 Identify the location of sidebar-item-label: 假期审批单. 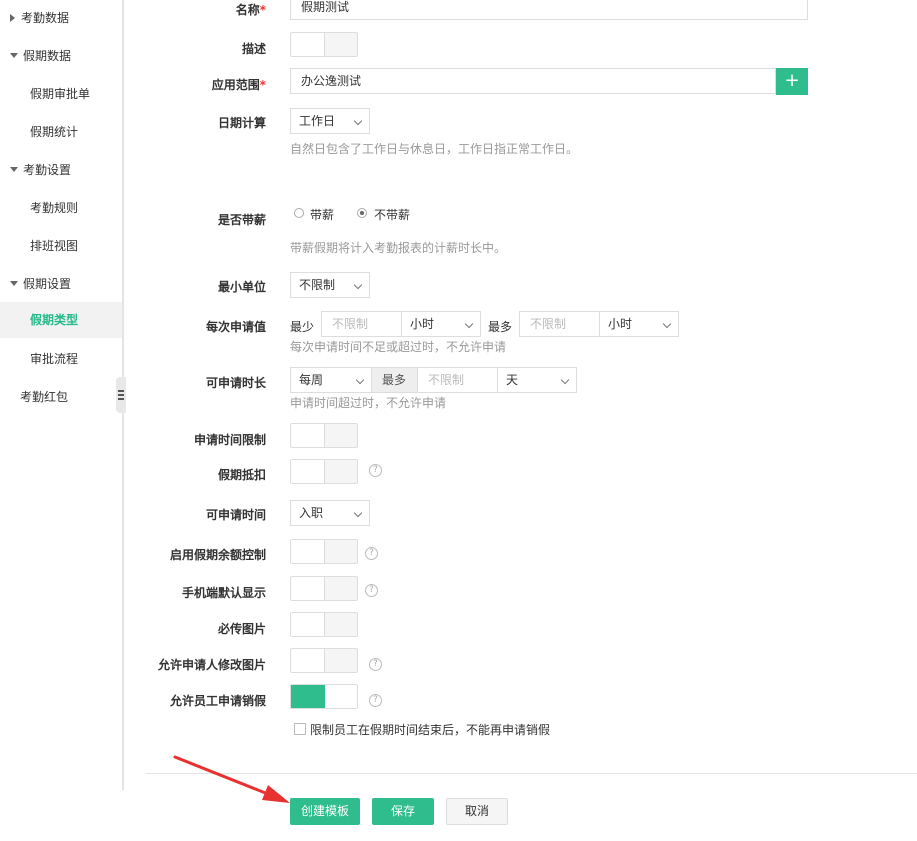
(60, 94).